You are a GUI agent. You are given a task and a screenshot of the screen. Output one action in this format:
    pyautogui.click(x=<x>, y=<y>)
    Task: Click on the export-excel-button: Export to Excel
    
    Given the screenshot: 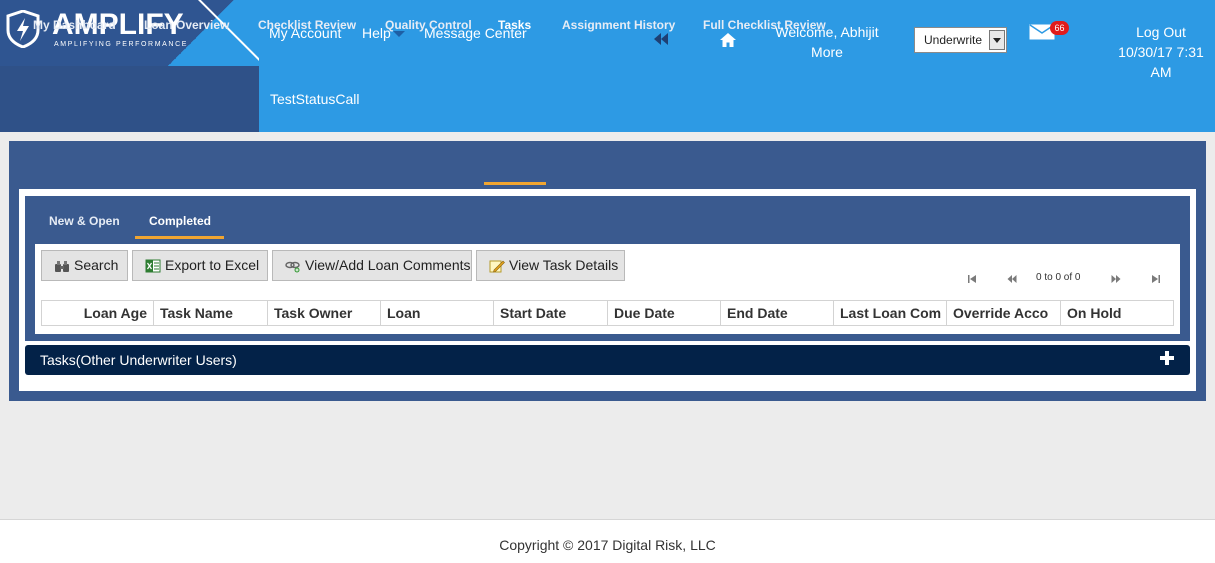 What is the action you would take?
    pyautogui.click(x=200, y=265)
    